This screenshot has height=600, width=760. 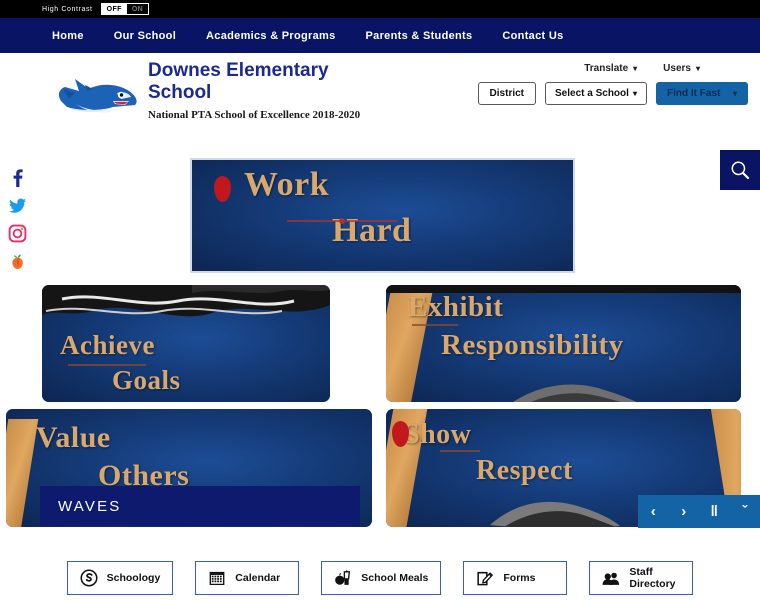 I want to click on quick-link-label: Staff Directory, so click(x=652, y=577).